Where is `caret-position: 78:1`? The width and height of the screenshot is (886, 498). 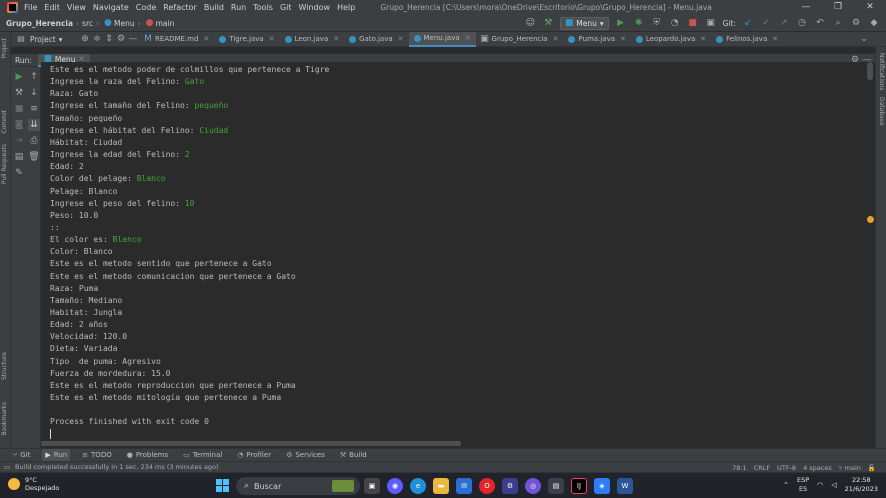
caret-position: 78:1 is located at coordinates (739, 468).